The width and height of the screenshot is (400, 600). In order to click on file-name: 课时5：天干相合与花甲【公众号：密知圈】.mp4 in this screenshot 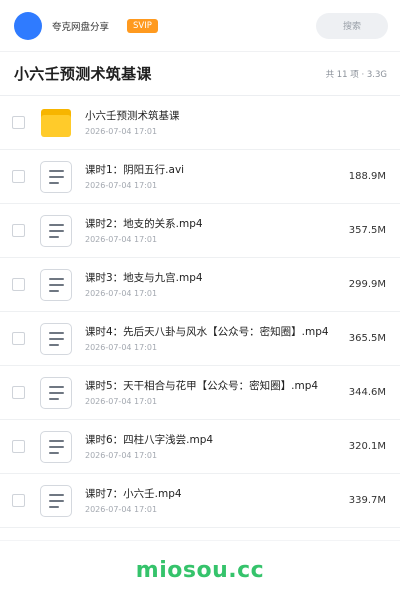, I will do `click(202, 385)`.